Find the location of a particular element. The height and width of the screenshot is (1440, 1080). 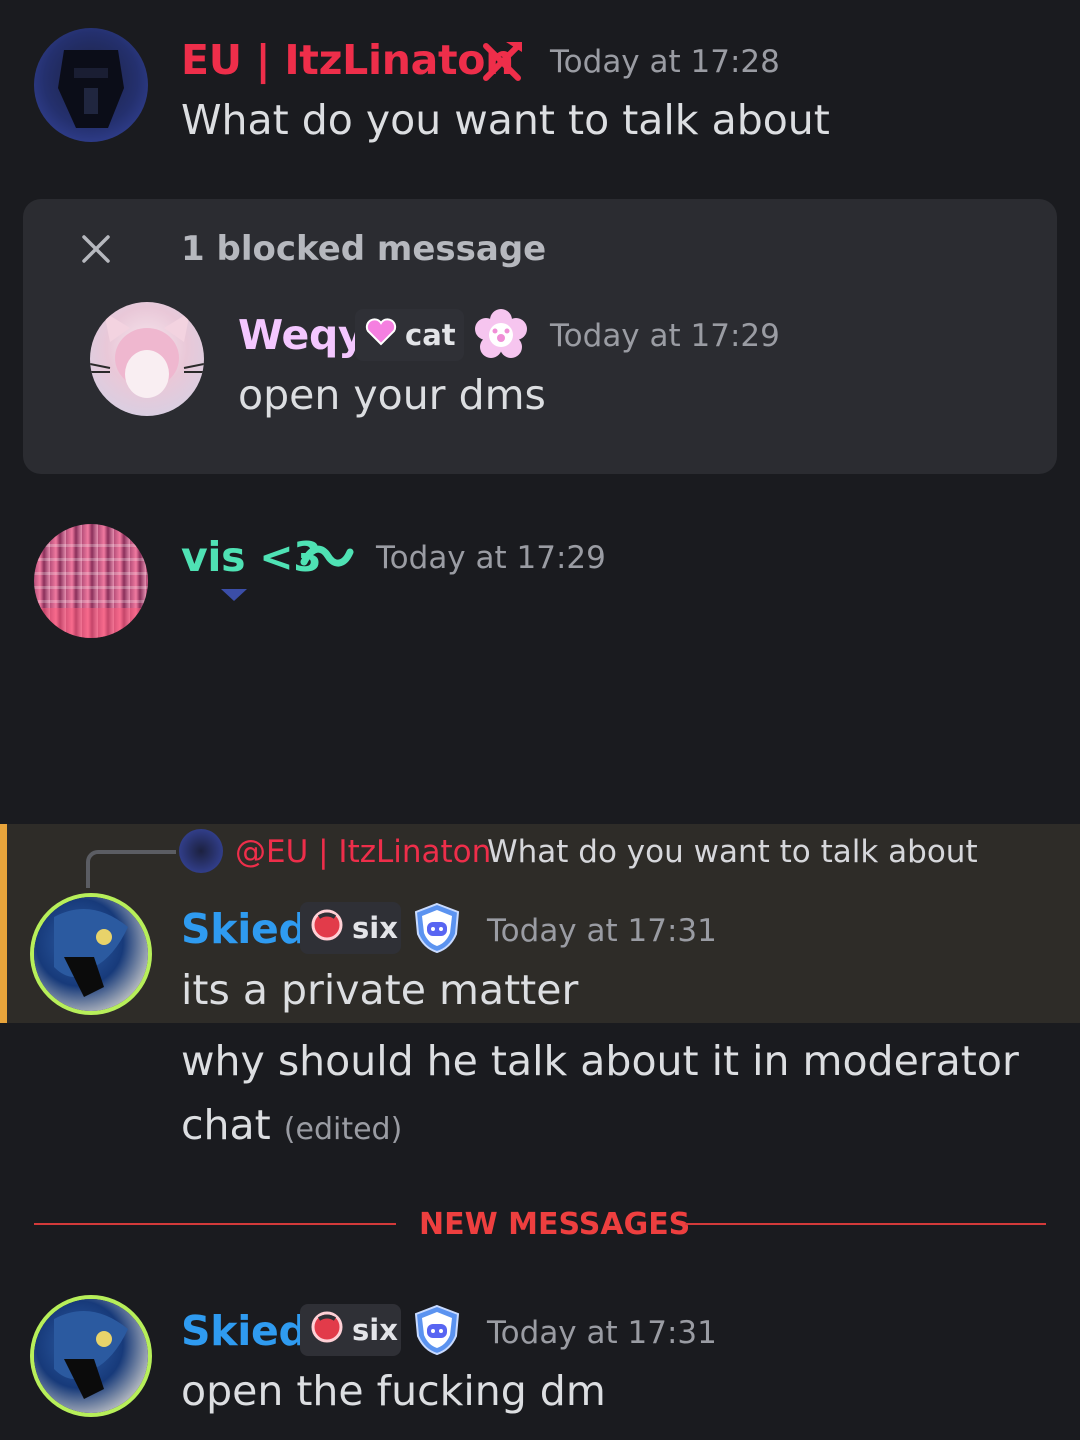

collapsed-content-caret is located at coordinates (234, 595).